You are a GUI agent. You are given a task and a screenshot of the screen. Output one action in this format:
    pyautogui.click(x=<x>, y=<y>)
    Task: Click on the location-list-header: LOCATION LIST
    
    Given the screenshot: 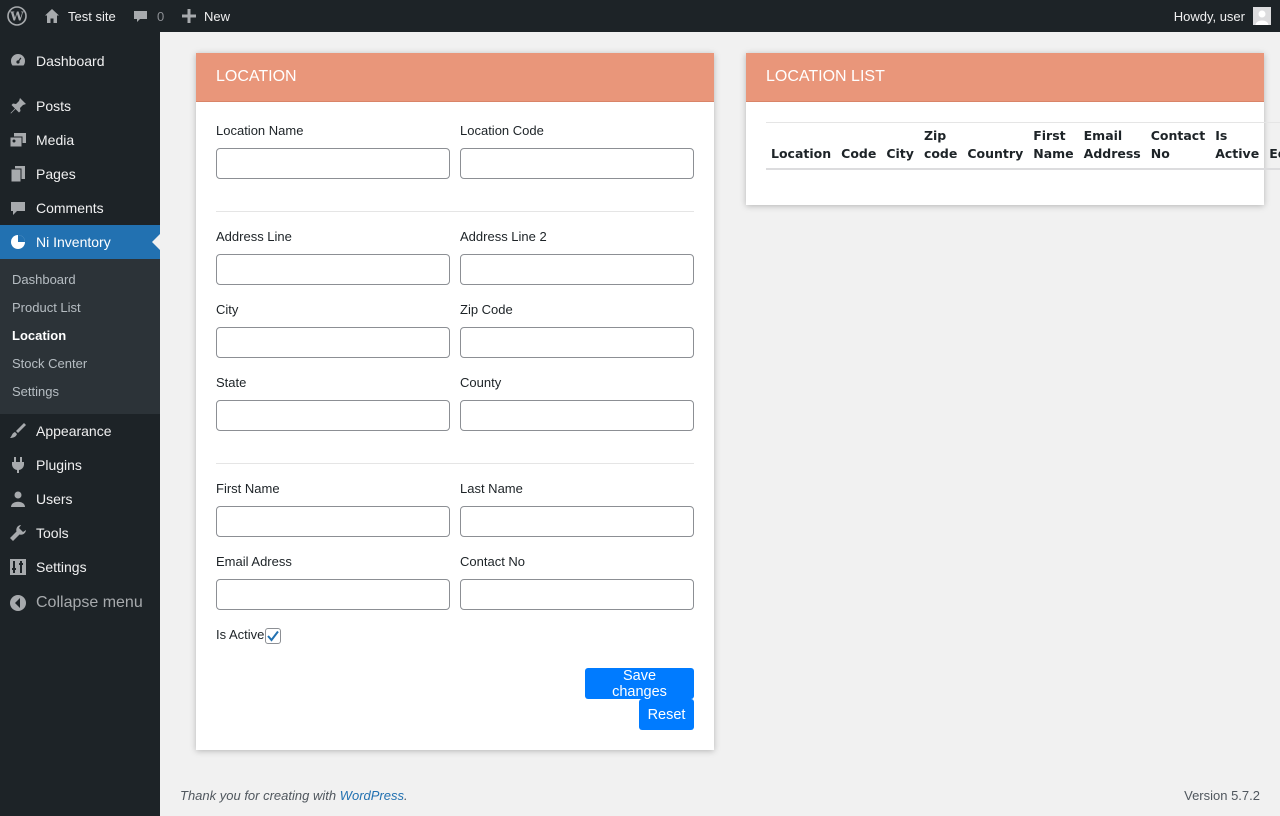 What is the action you would take?
    pyautogui.click(x=1005, y=77)
    